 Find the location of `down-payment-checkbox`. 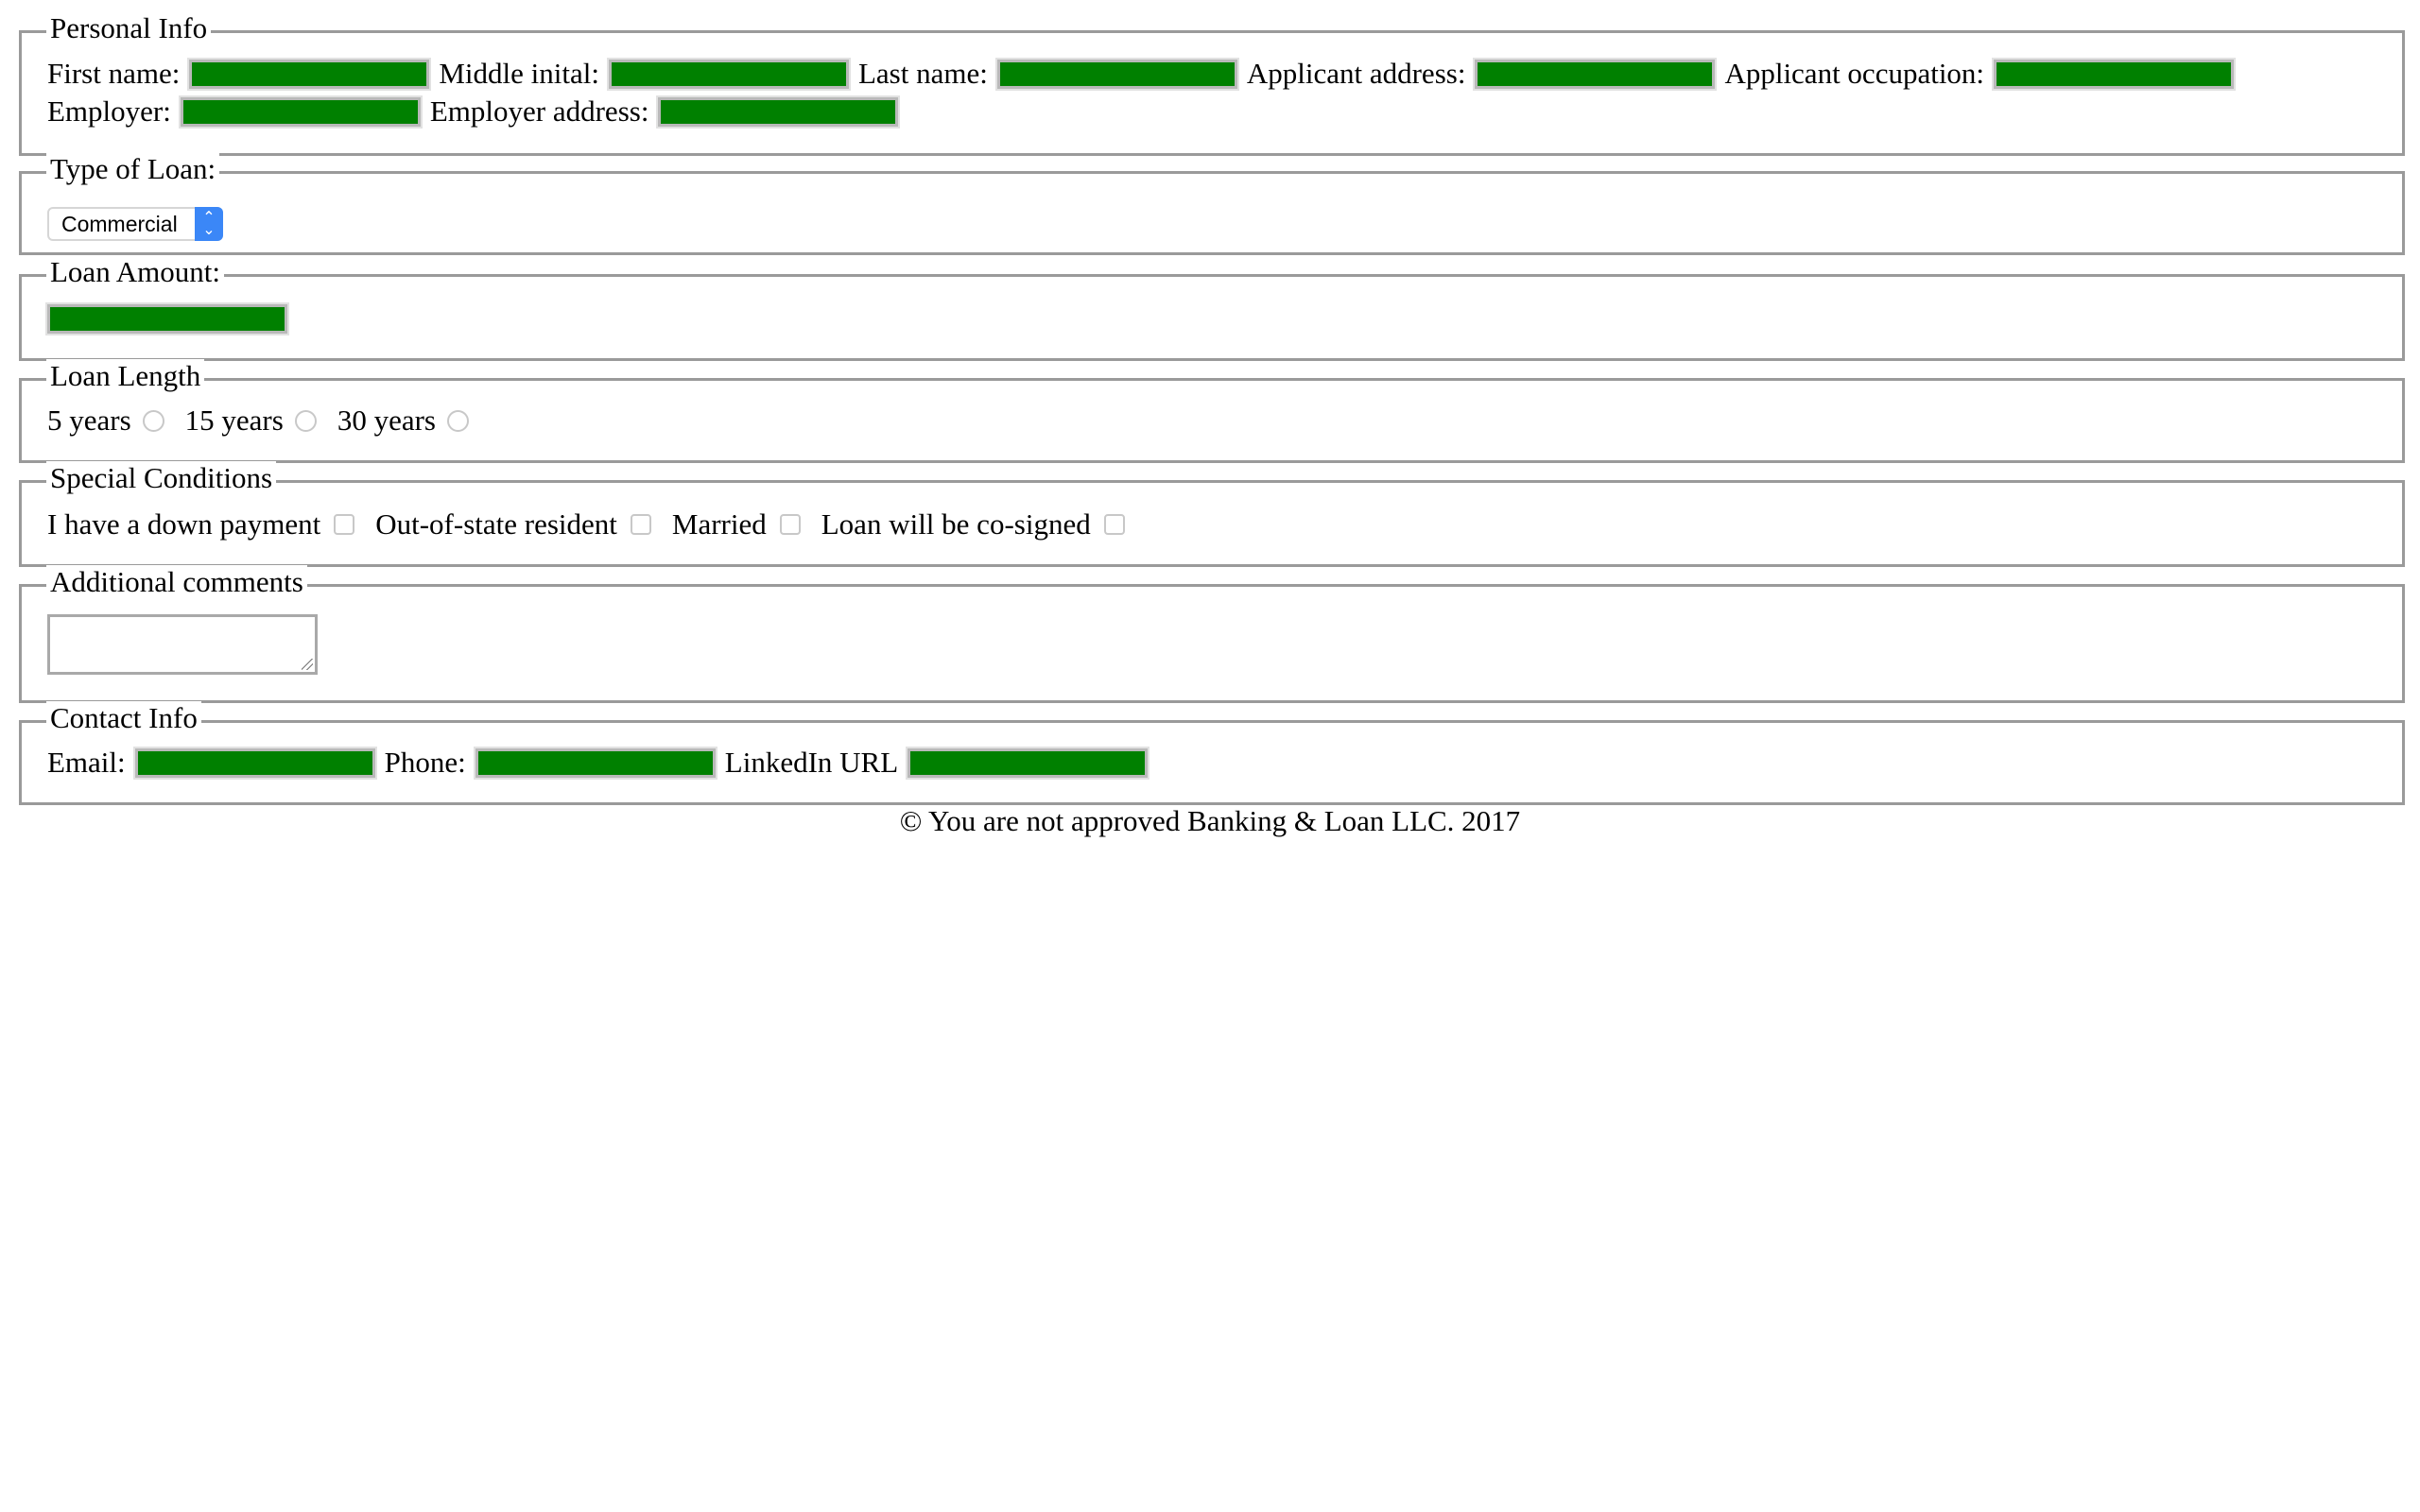

down-payment-checkbox is located at coordinates (344, 524).